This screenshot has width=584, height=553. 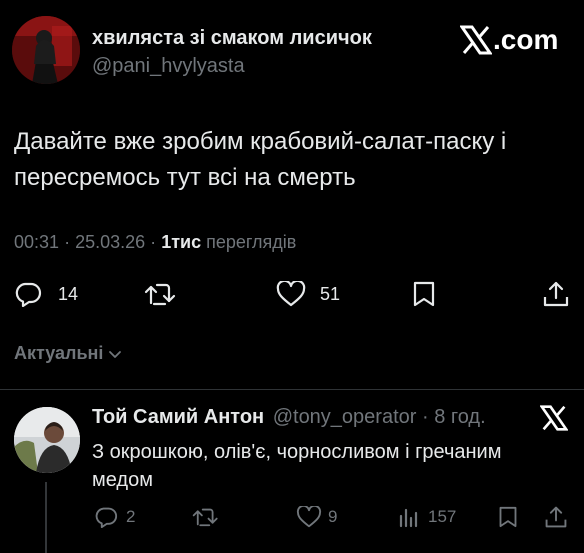 What do you see at coordinates (68, 293) in the screenshot?
I see `reply-count: 14` at bounding box center [68, 293].